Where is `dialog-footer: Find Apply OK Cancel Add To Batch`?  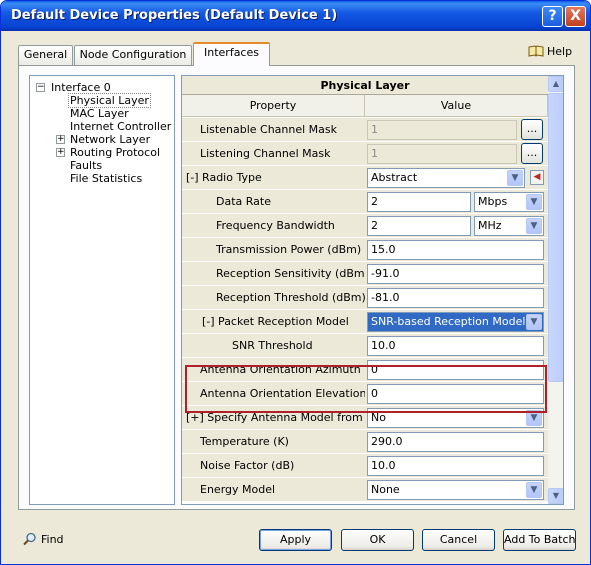 dialog-footer: Find Apply OK Cancel Add To Batch is located at coordinates (295, 539).